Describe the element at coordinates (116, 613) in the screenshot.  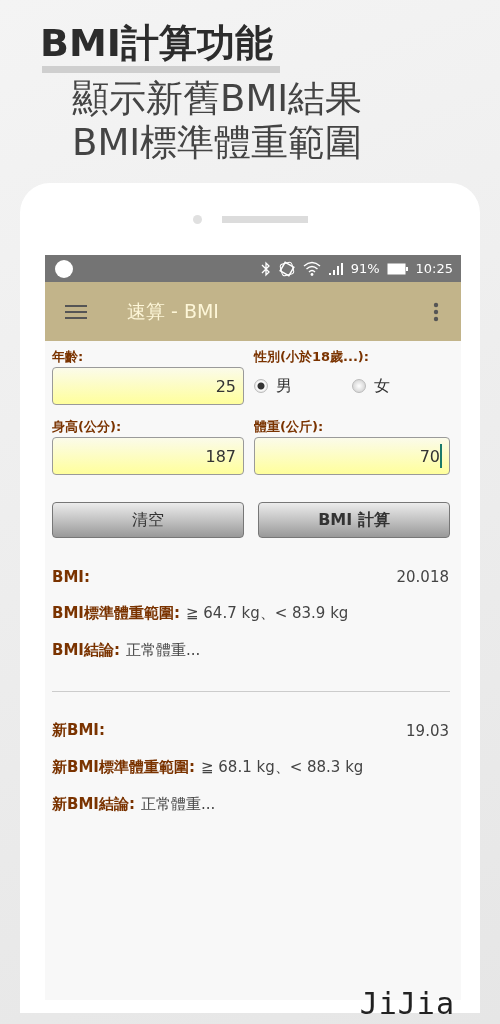
I see `result-label: BMI標準體重範圍:` at that location.